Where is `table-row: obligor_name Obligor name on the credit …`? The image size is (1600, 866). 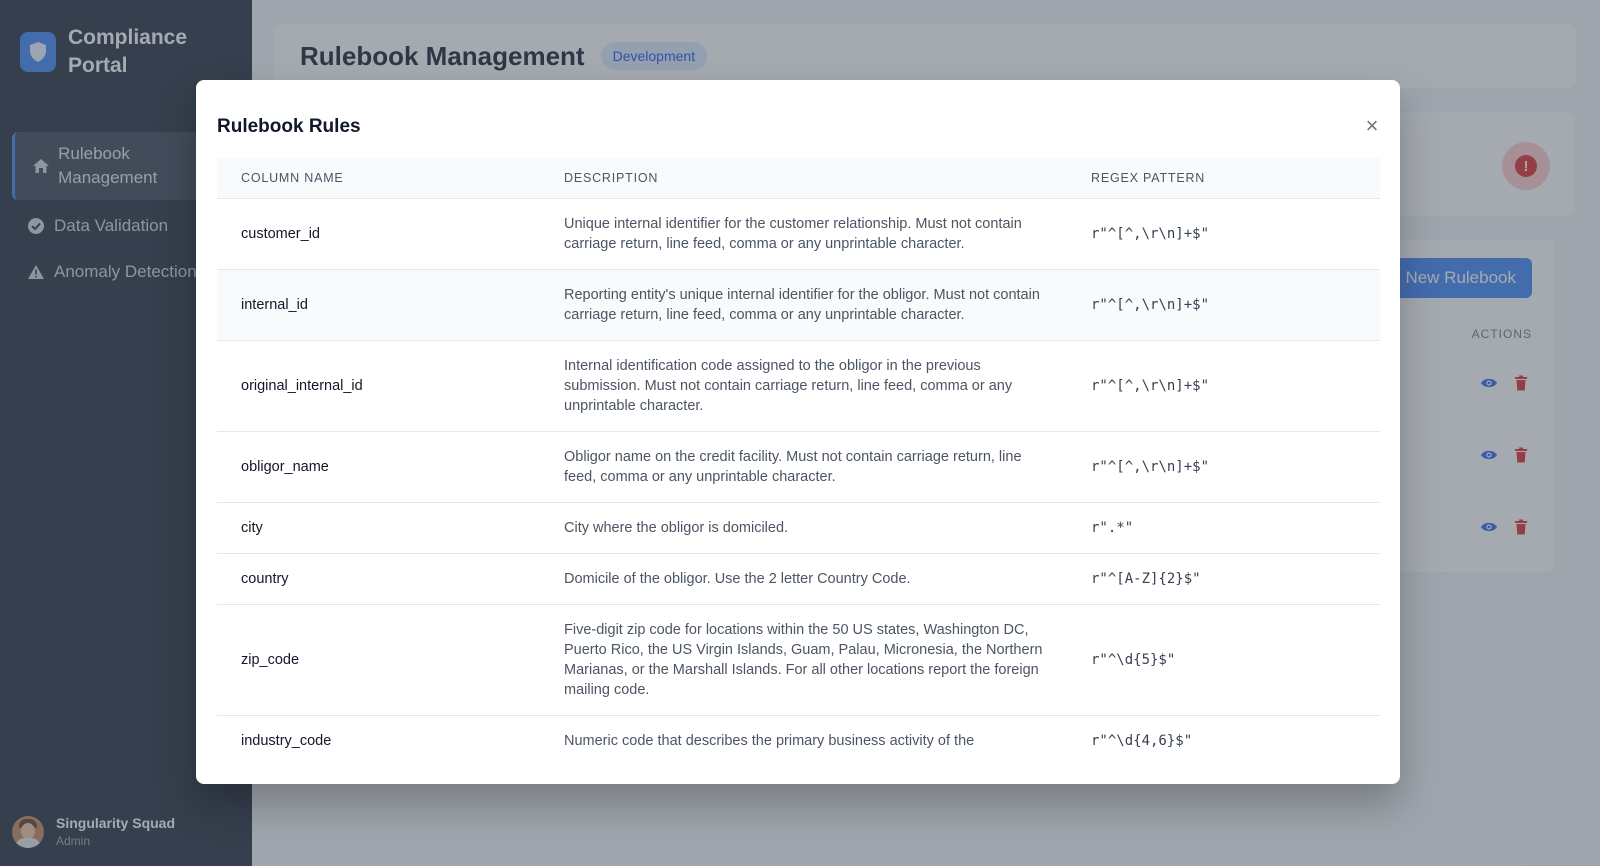
table-row: obligor_name Obligor name on the credit … is located at coordinates (798, 466).